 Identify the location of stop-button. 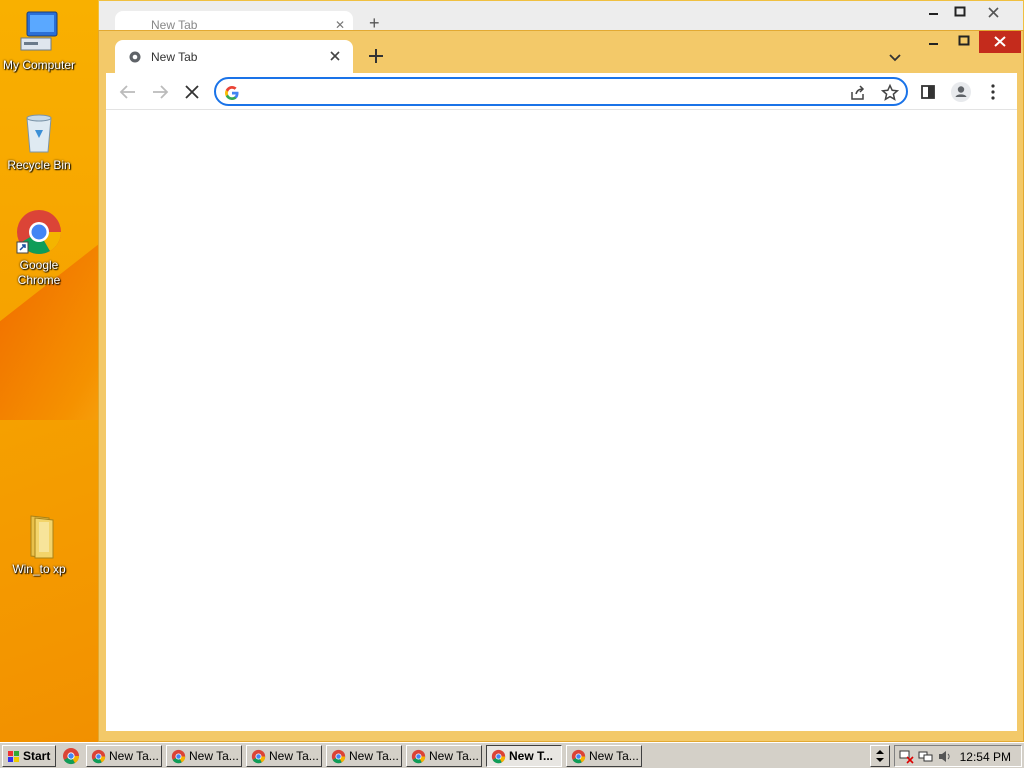
(192, 92).